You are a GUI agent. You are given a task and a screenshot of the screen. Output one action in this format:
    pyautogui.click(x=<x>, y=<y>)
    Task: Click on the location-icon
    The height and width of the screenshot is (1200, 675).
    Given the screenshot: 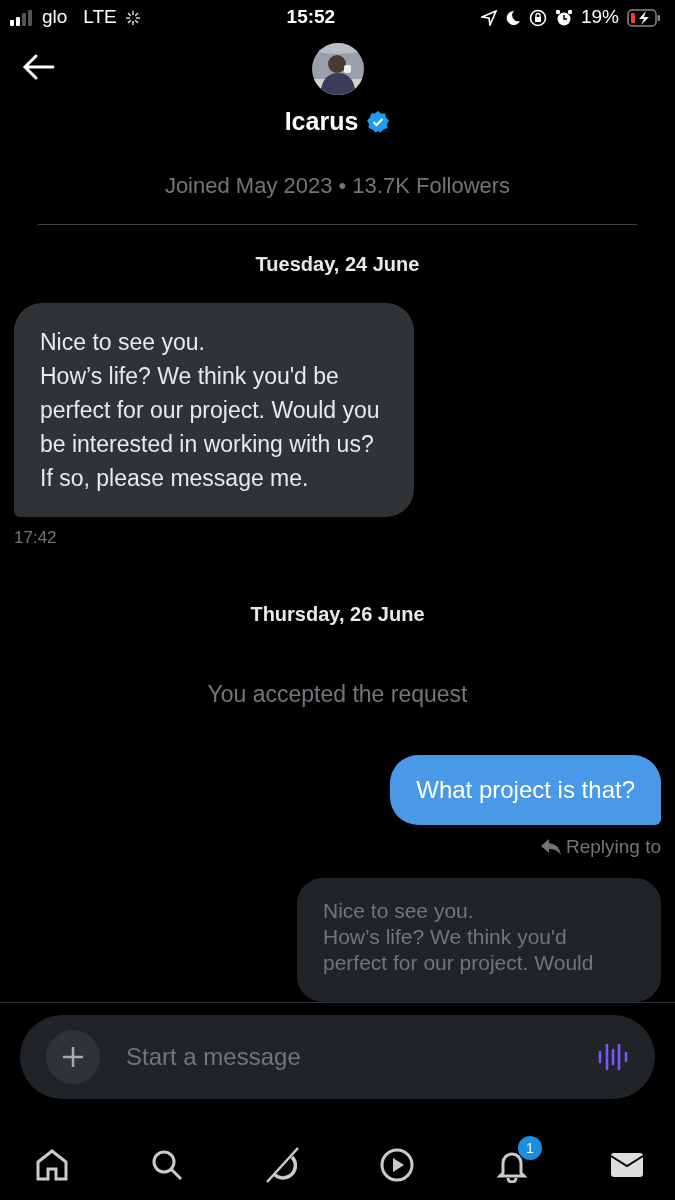 What is the action you would take?
    pyautogui.click(x=488, y=17)
    